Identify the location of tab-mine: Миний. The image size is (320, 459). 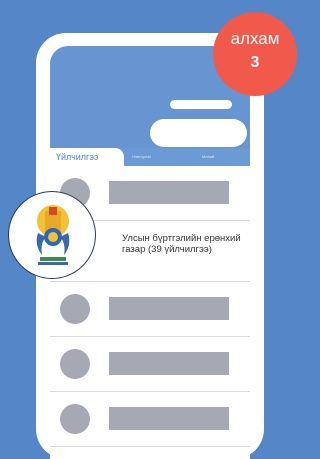
(208, 157).